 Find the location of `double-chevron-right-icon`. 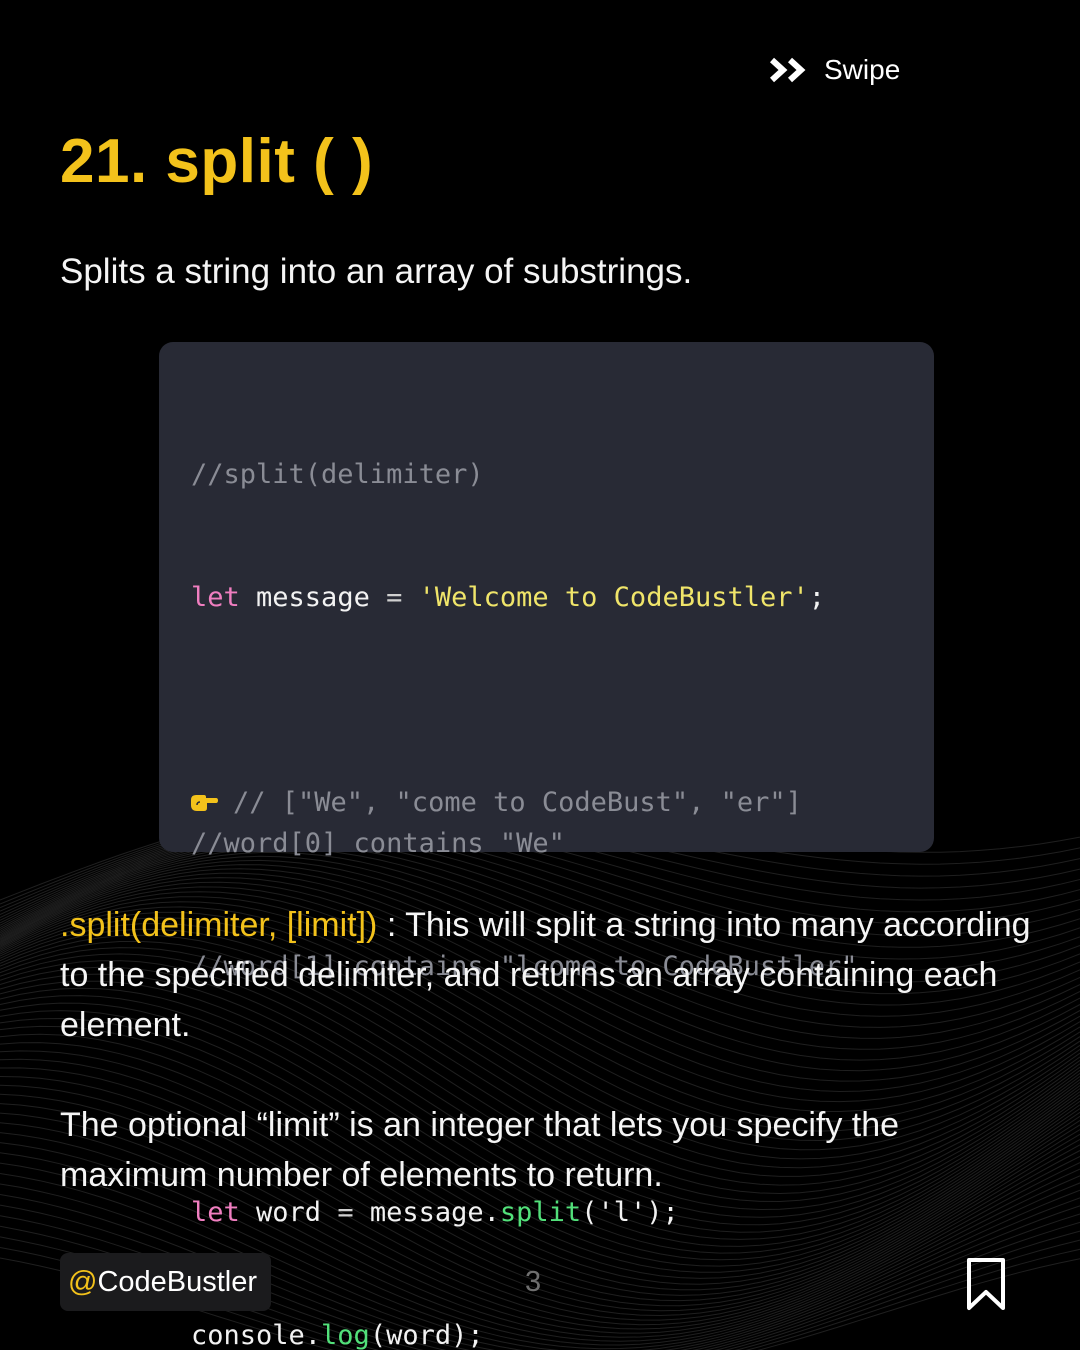

double-chevron-right-icon is located at coordinates (788, 70).